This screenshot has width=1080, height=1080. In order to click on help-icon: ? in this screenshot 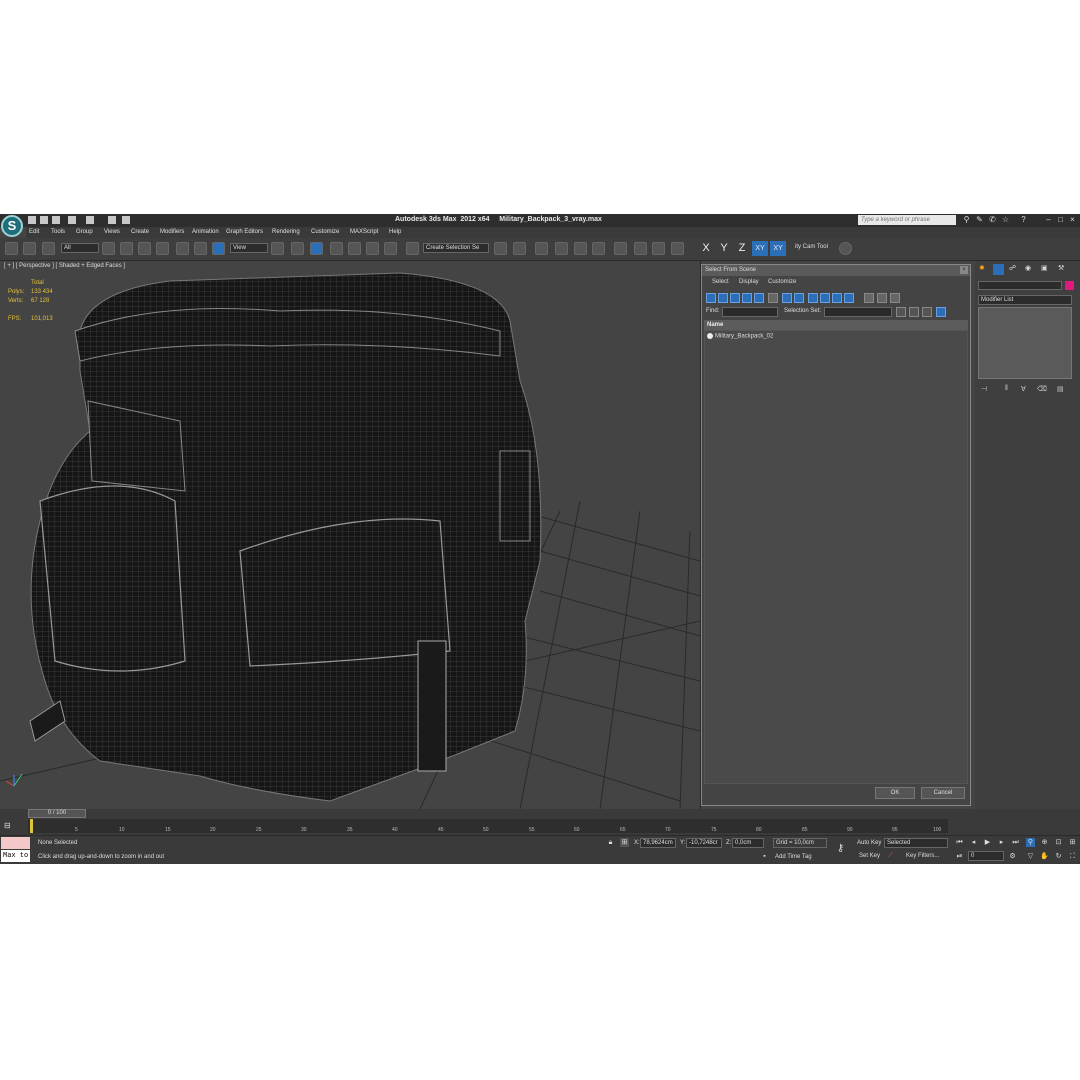, I will do `click(1023, 219)`.